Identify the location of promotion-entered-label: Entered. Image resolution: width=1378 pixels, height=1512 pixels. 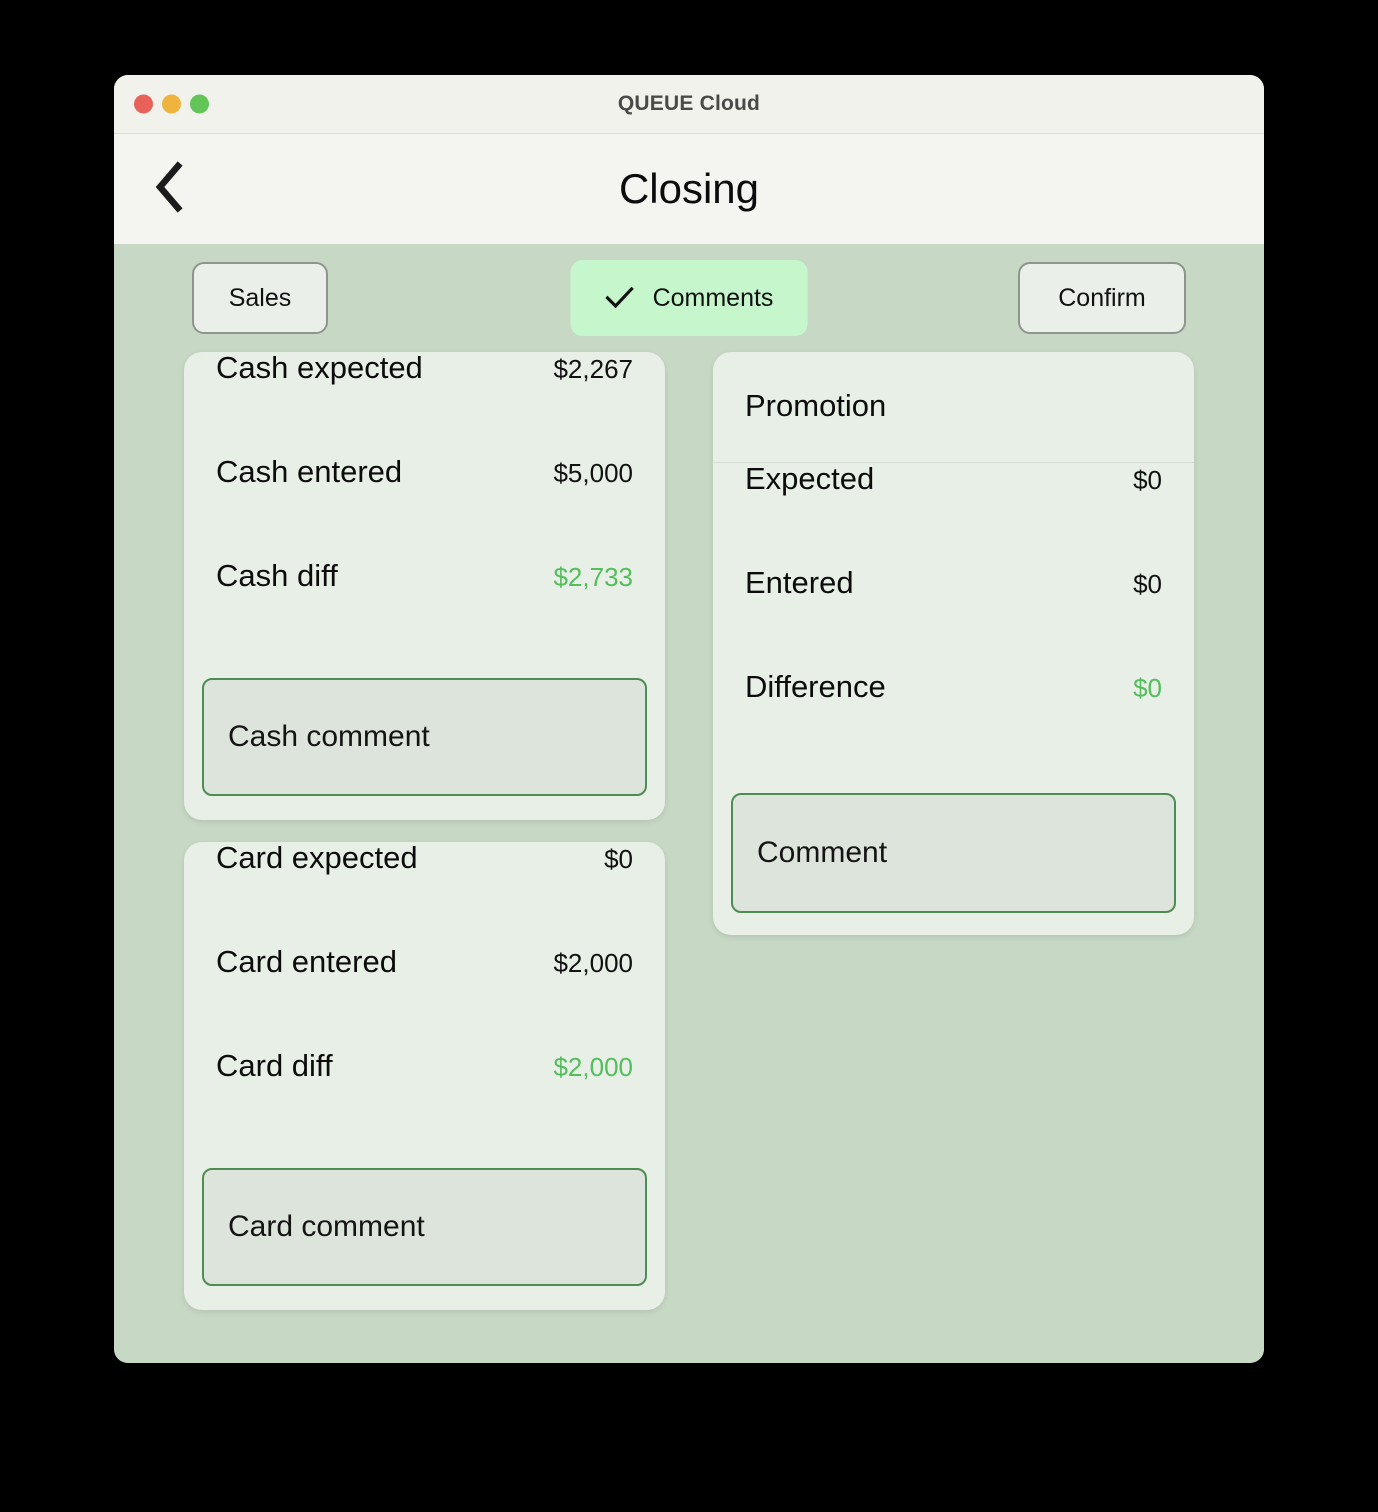
(799, 582).